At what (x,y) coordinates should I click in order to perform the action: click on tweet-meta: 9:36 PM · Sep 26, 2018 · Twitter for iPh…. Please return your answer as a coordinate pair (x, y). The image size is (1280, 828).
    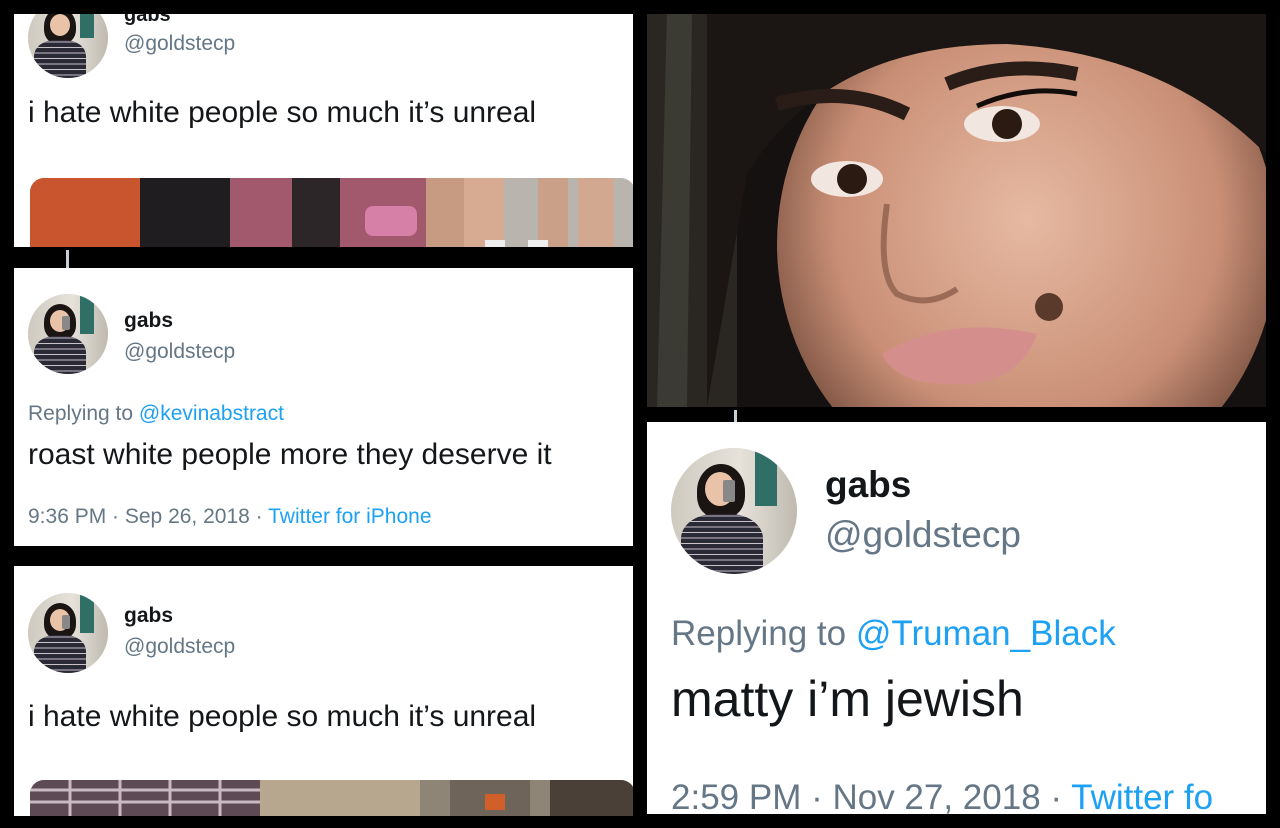
    Looking at the image, I should click on (230, 517).